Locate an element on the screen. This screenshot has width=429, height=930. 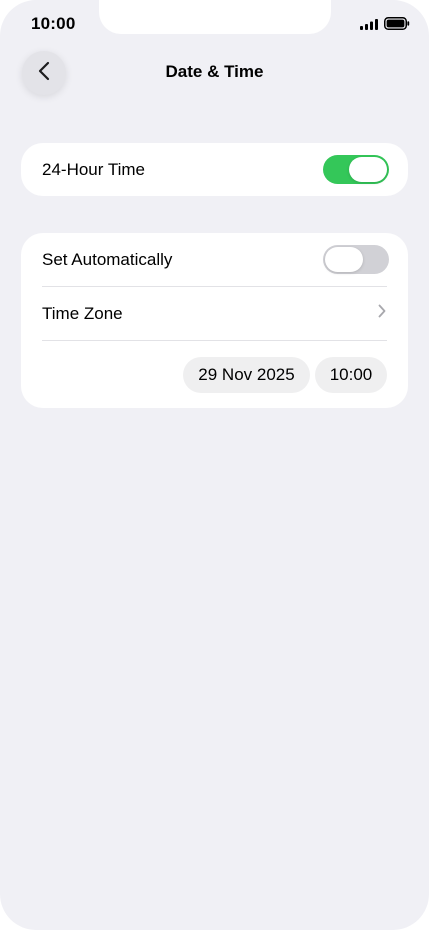
hour24-label: 24-Hour Time is located at coordinates (93, 169).